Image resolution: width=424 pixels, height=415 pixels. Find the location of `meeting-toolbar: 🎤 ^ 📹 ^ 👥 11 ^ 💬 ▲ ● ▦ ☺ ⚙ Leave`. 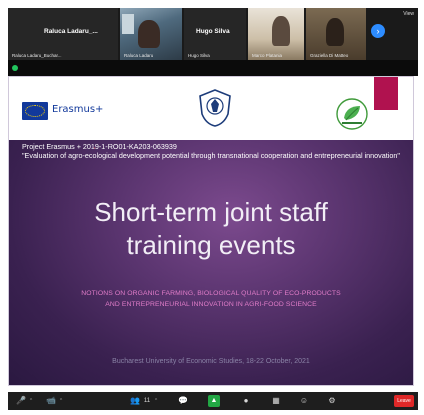

meeting-toolbar: 🎤 ^ 📹 ^ 👥 11 ^ 💬 ▲ ● ▦ ☺ ⚙ Leave is located at coordinates (213, 401).